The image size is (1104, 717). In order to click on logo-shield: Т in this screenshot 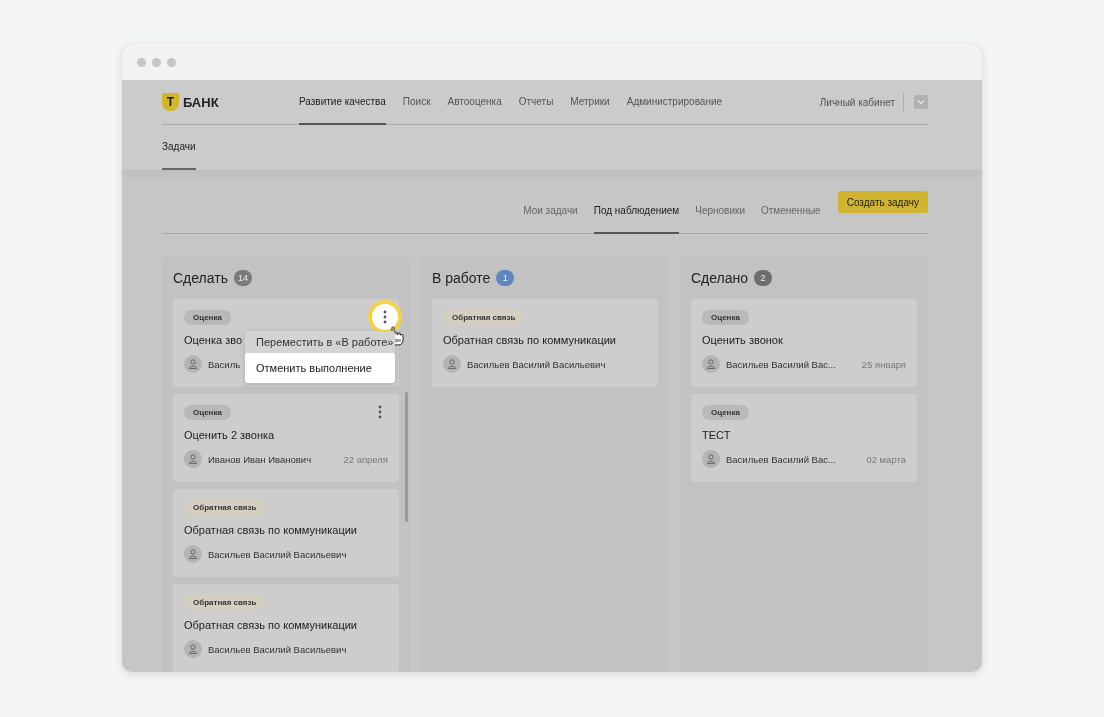, I will do `click(170, 102)`.